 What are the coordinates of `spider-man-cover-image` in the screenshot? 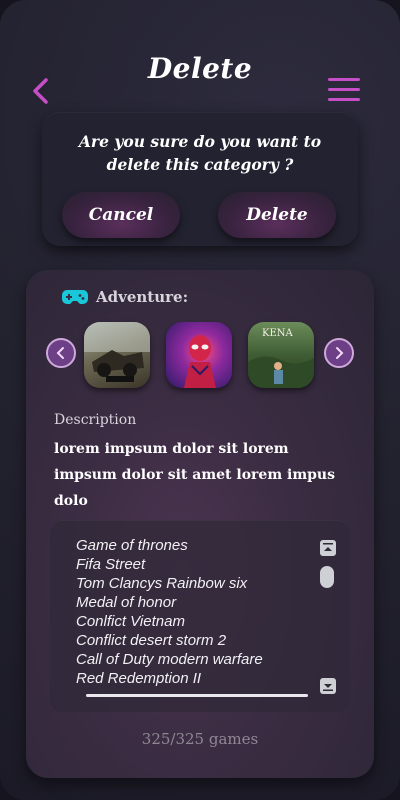 It's located at (200, 361).